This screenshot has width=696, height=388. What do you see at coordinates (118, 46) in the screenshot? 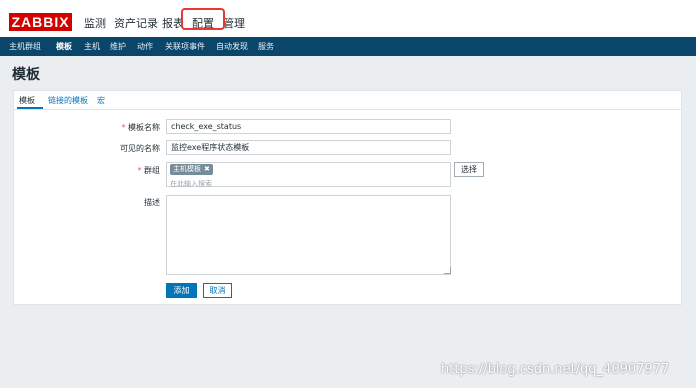
I see `subnav-maintenance: 维护` at bounding box center [118, 46].